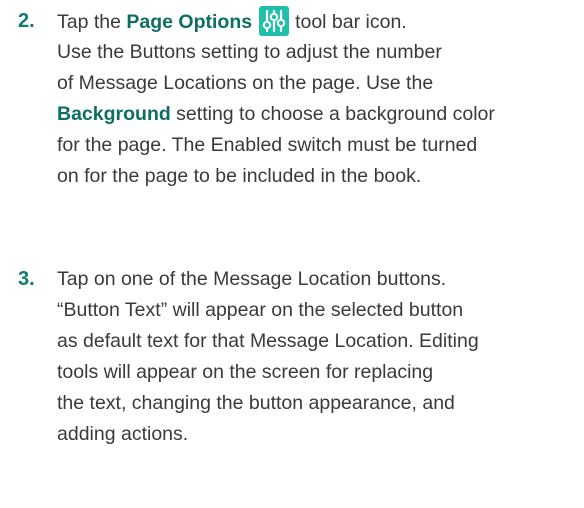 This screenshot has height=508, width=584. Describe the element at coordinates (332, 114) in the screenshot. I see `text-background-setting: setting to choose a background color` at that location.